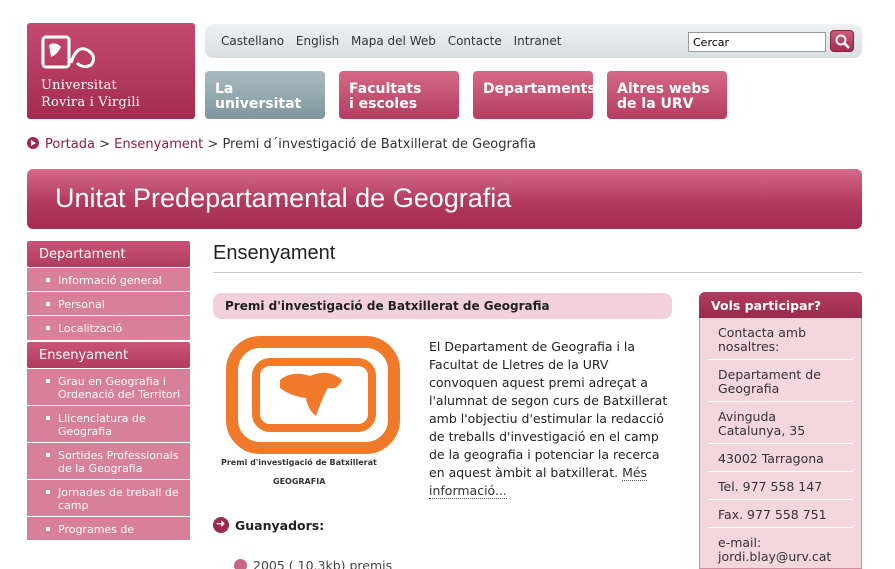 This screenshot has width=895, height=569. What do you see at coordinates (317, 41) in the screenshot?
I see `lang-english-link: English` at bounding box center [317, 41].